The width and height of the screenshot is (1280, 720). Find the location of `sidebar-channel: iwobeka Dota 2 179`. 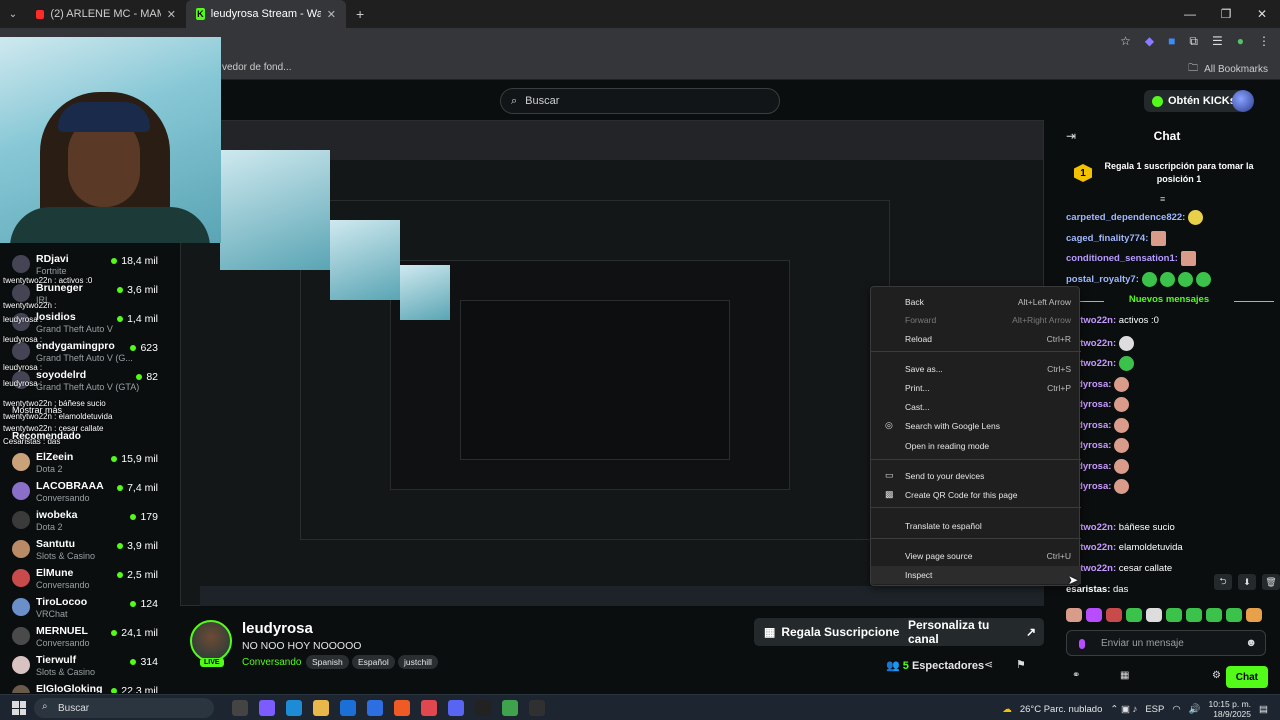

sidebar-channel: iwobeka Dota 2 179 is located at coordinates (85, 521).